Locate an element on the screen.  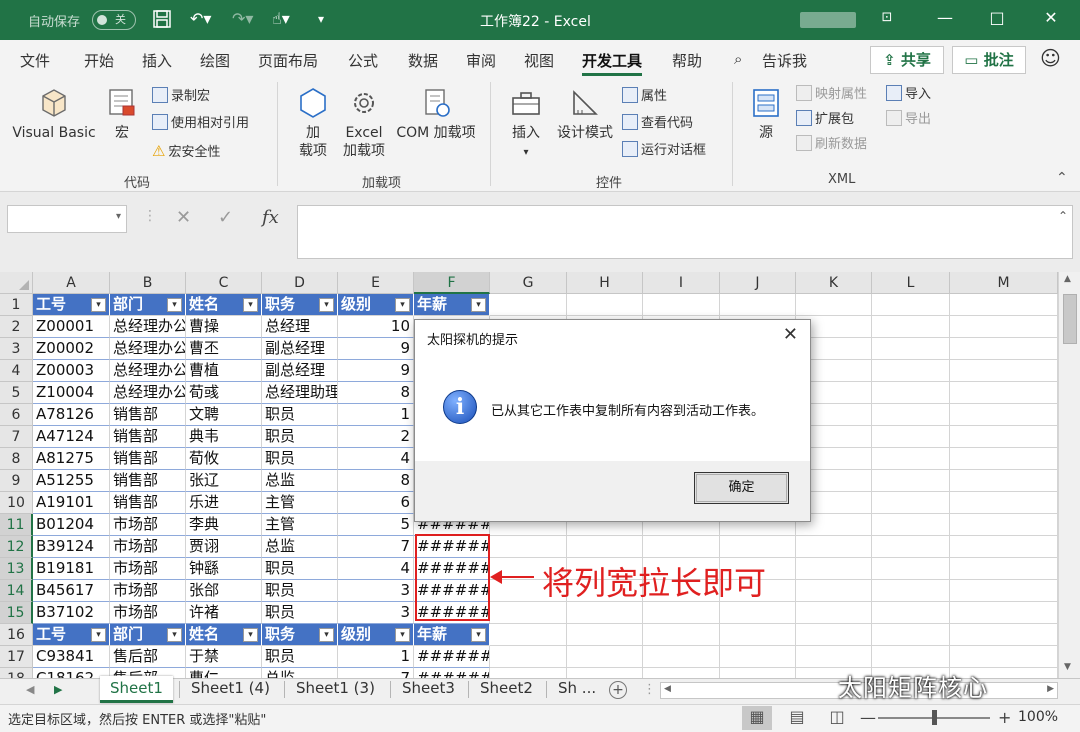
excel-addins-button: Excel 加载项 is located at coordinates (364, 123).